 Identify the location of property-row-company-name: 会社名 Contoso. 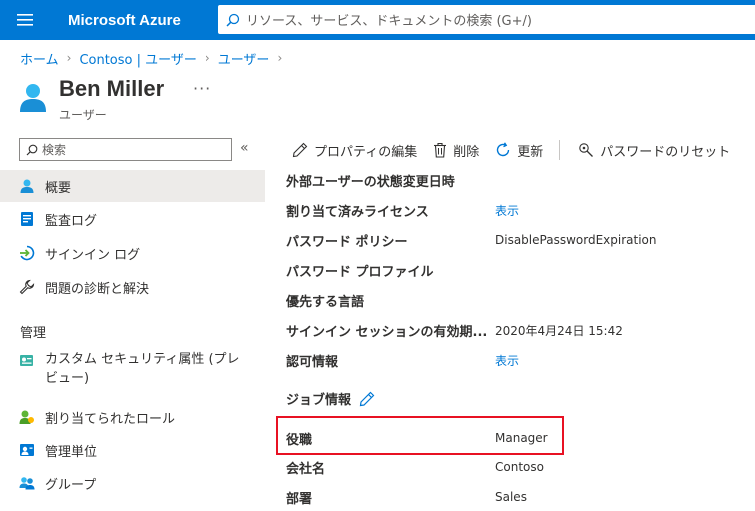
(520, 467).